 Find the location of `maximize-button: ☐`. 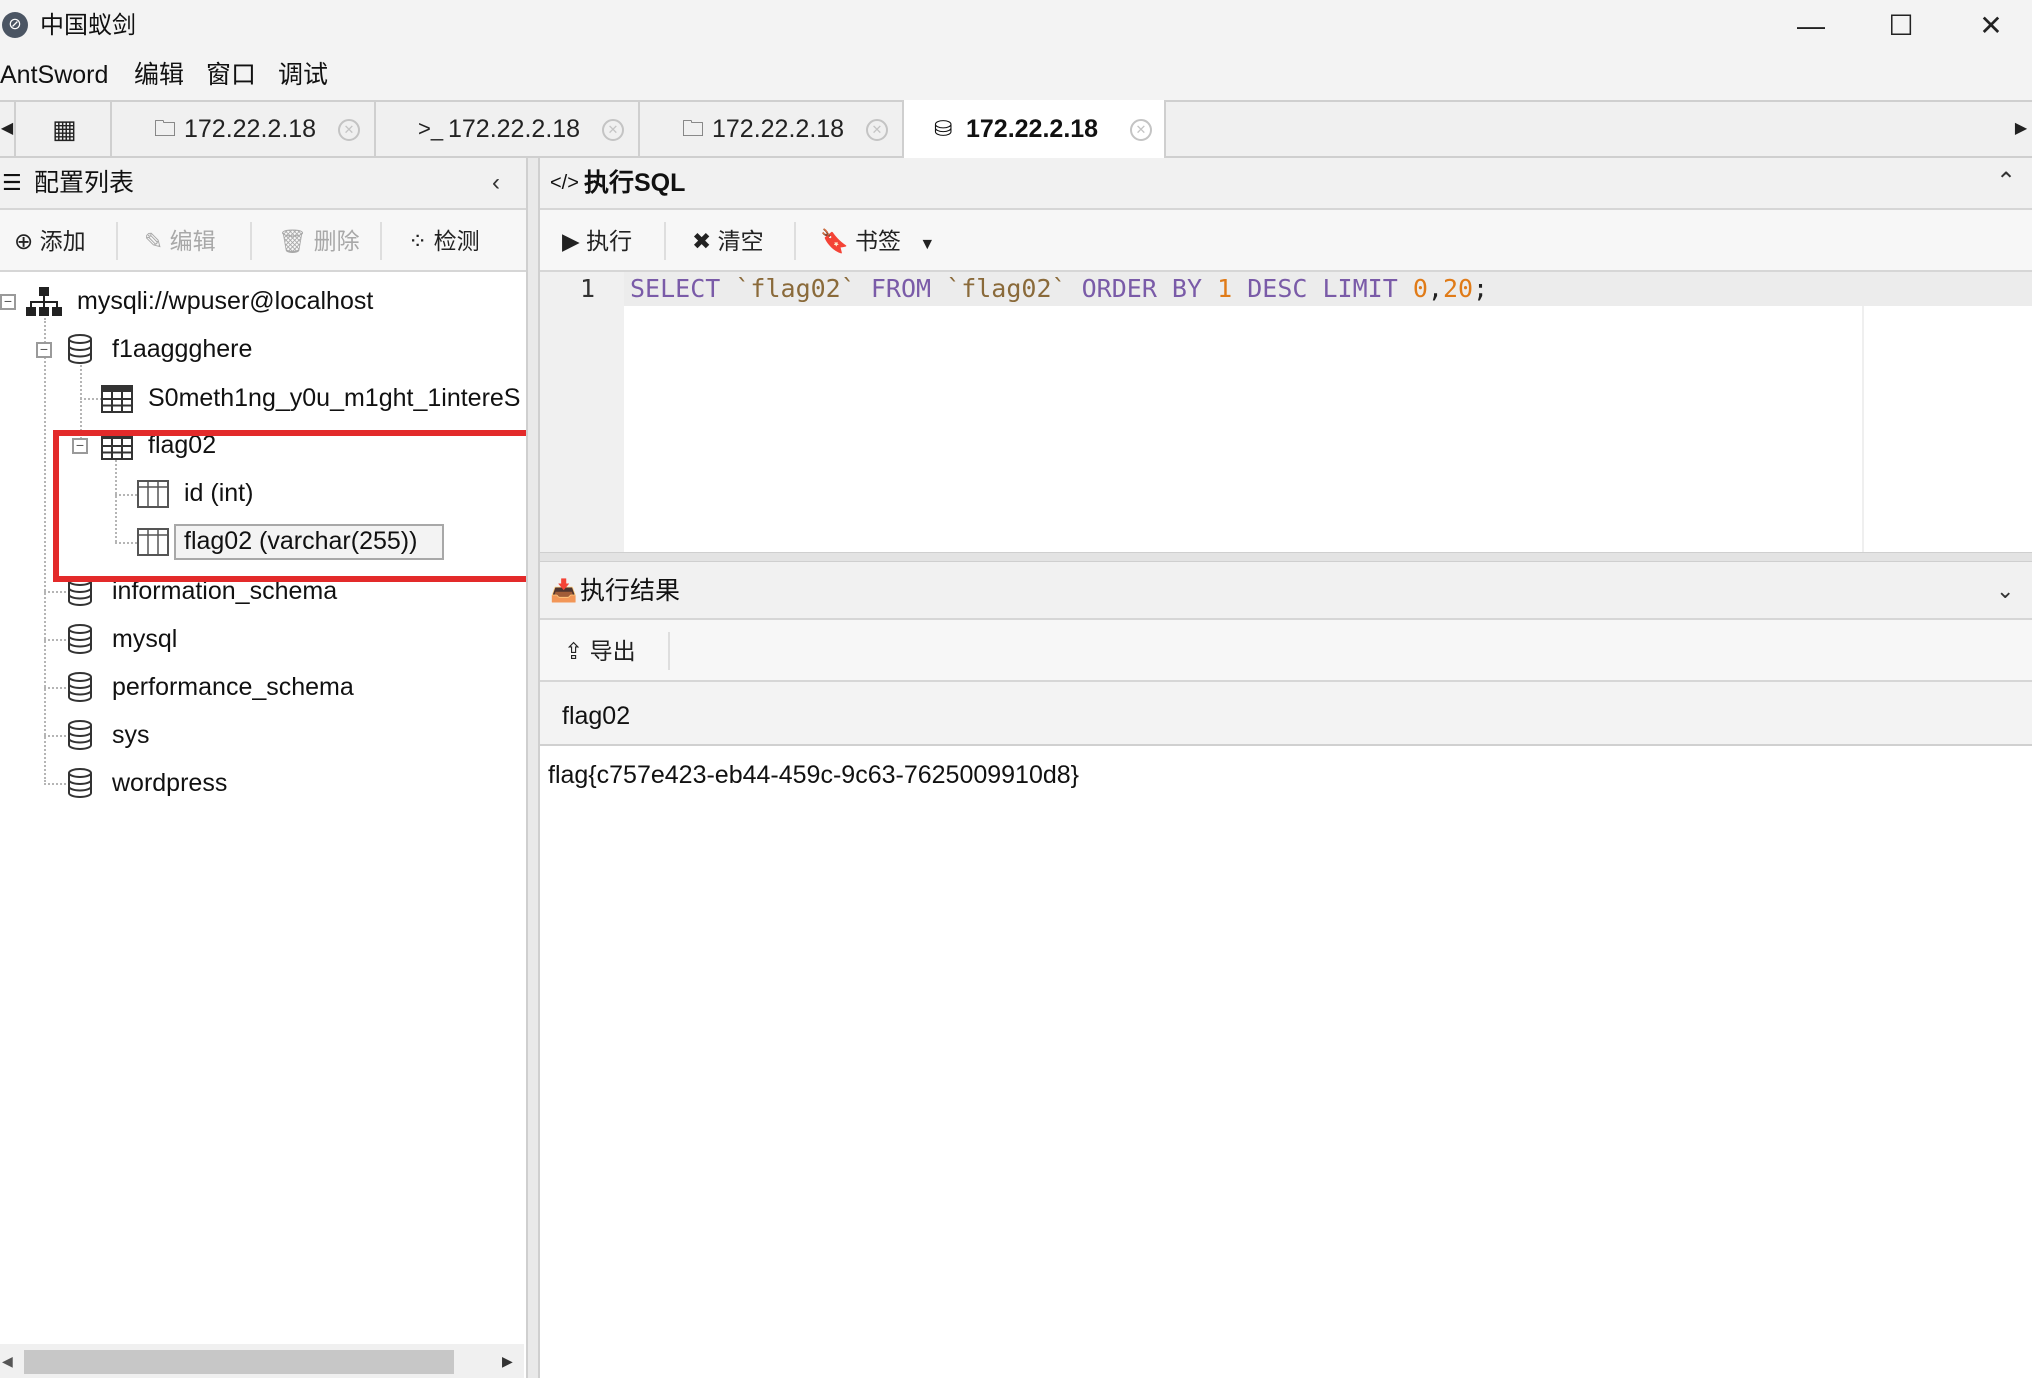

maximize-button: ☐ is located at coordinates (1901, 26).